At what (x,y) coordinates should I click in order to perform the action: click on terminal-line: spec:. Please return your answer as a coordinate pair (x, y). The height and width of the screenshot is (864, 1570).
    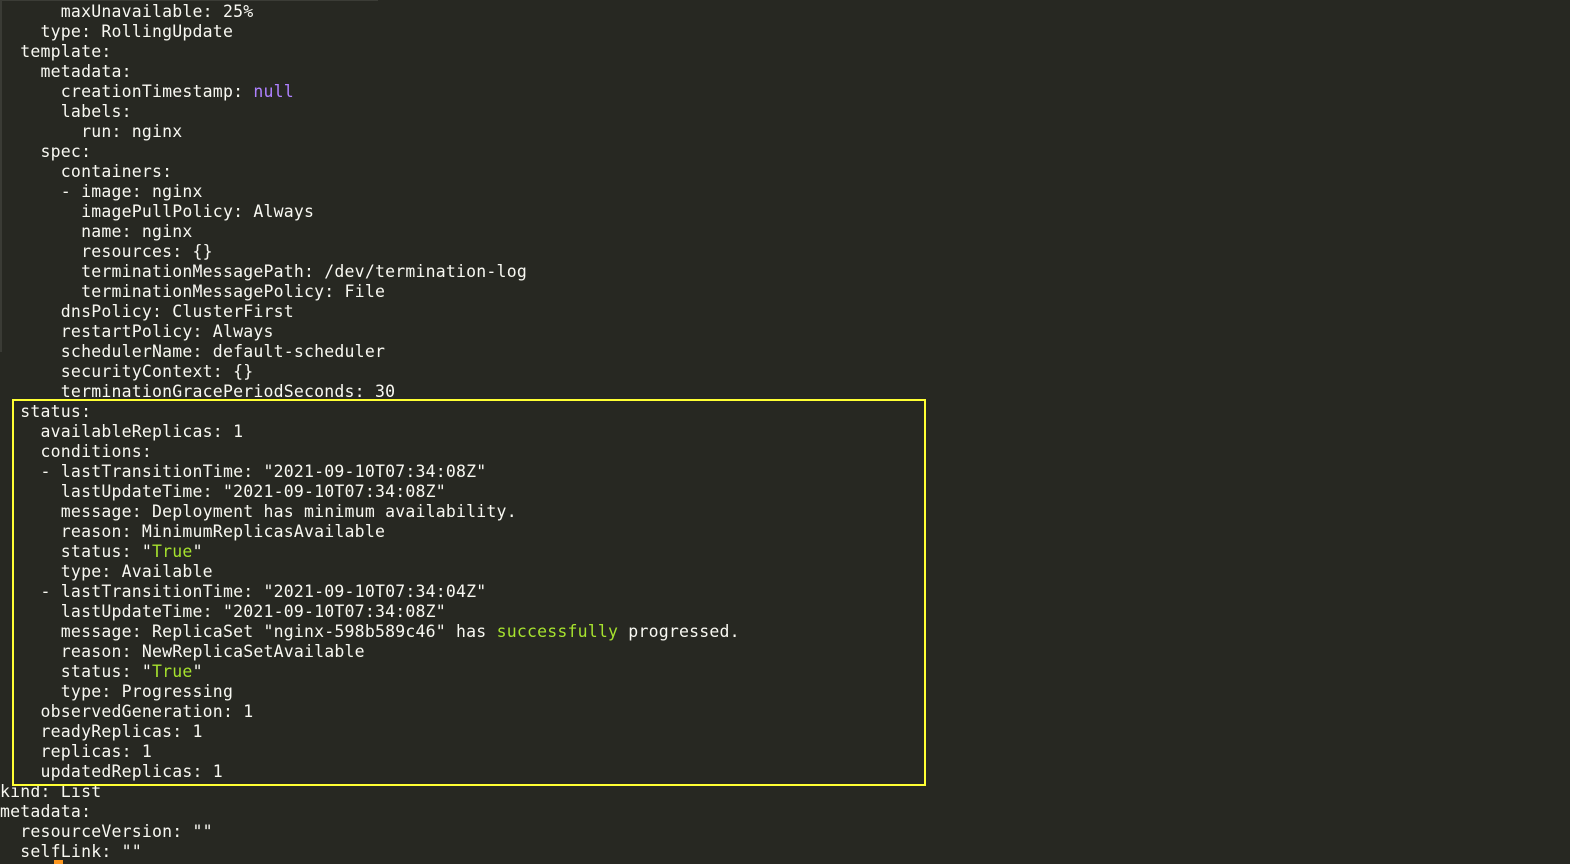
    Looking at the image, I should click on (370, 152).